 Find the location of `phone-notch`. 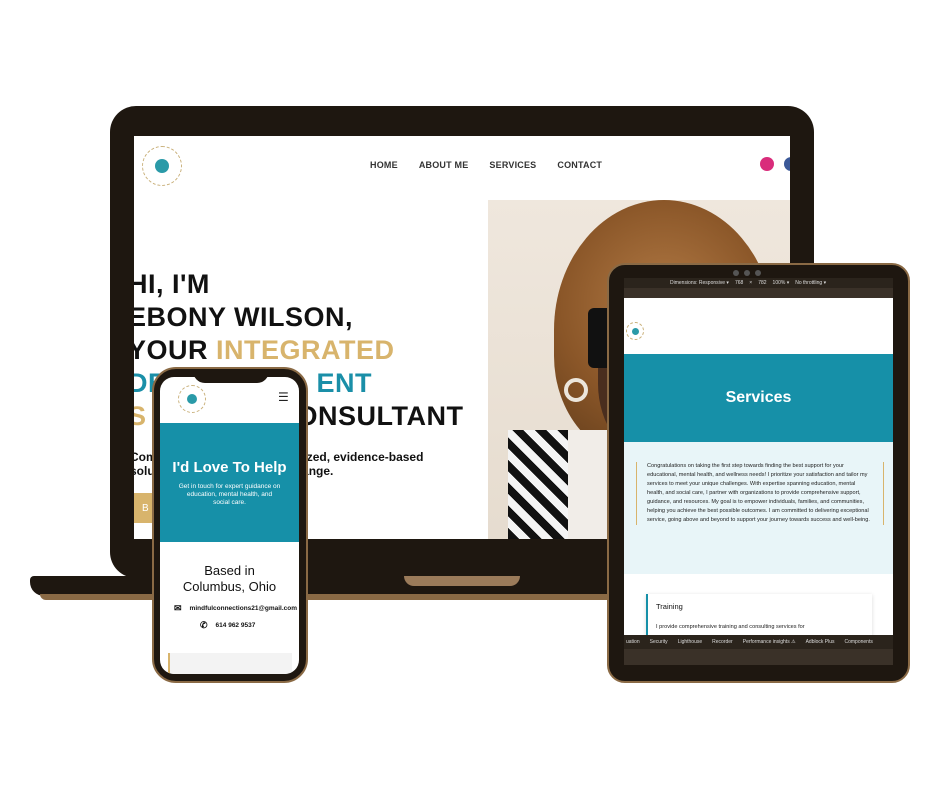

phone-notch is located at coordinates (231, 376).